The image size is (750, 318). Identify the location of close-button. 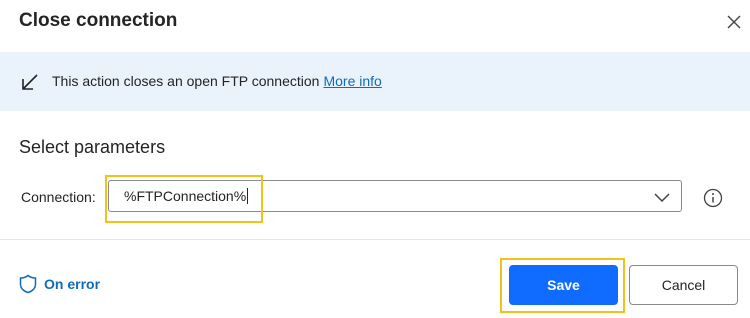
(734, 22).